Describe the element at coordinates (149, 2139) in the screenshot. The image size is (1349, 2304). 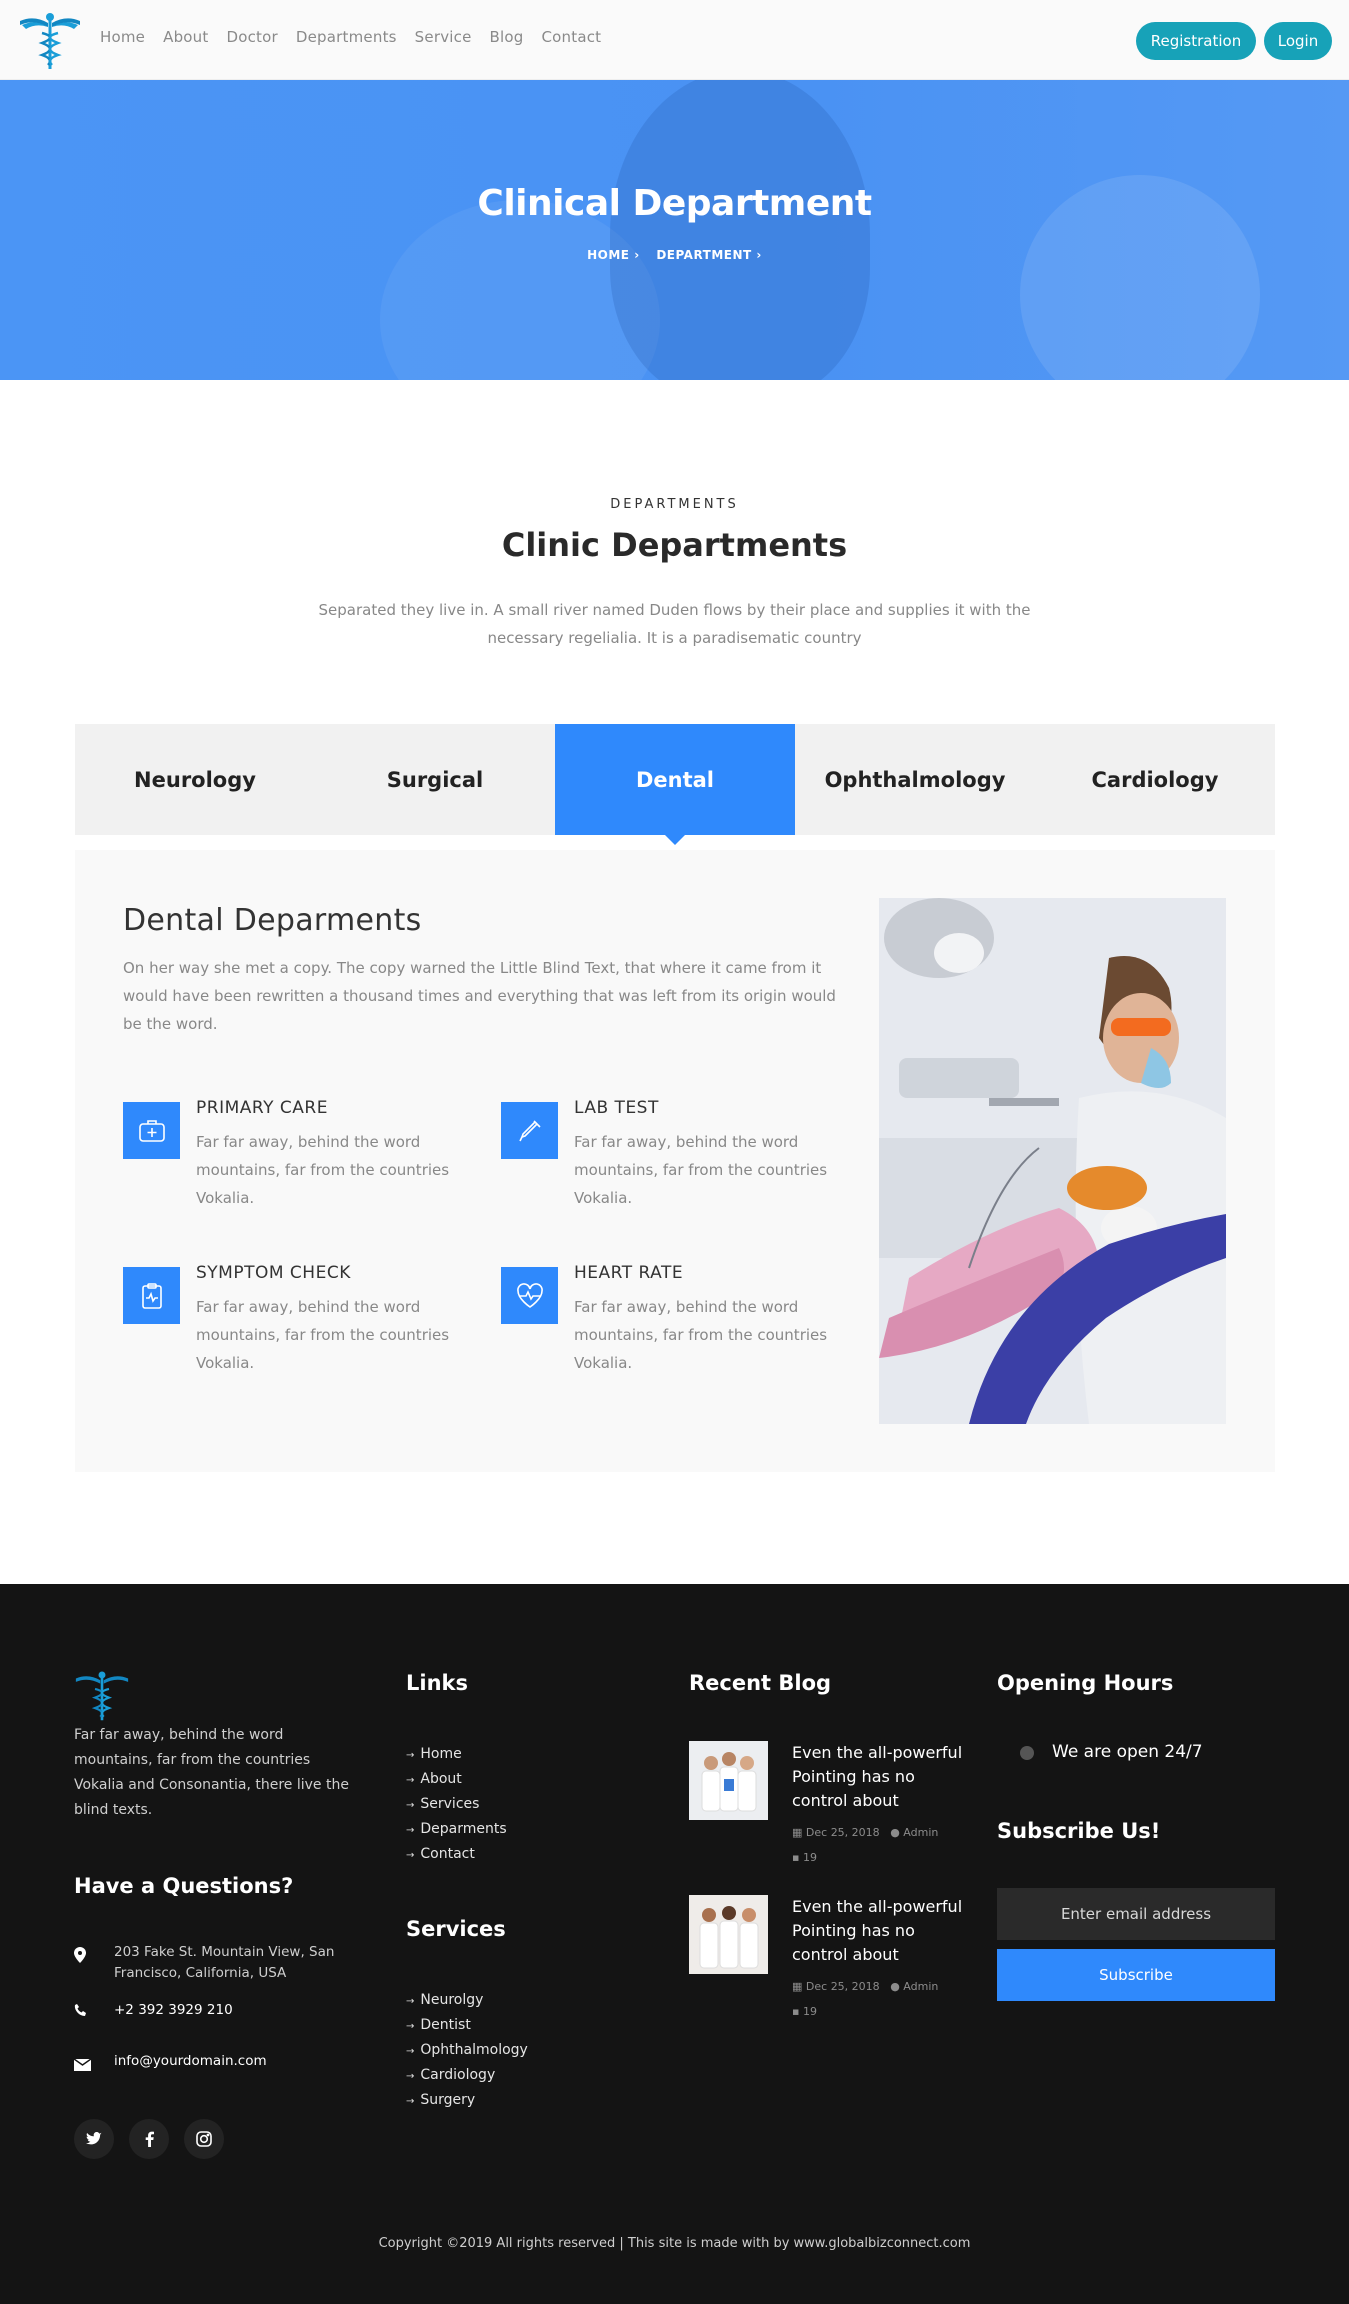
I see `facebook-icon` at that location.